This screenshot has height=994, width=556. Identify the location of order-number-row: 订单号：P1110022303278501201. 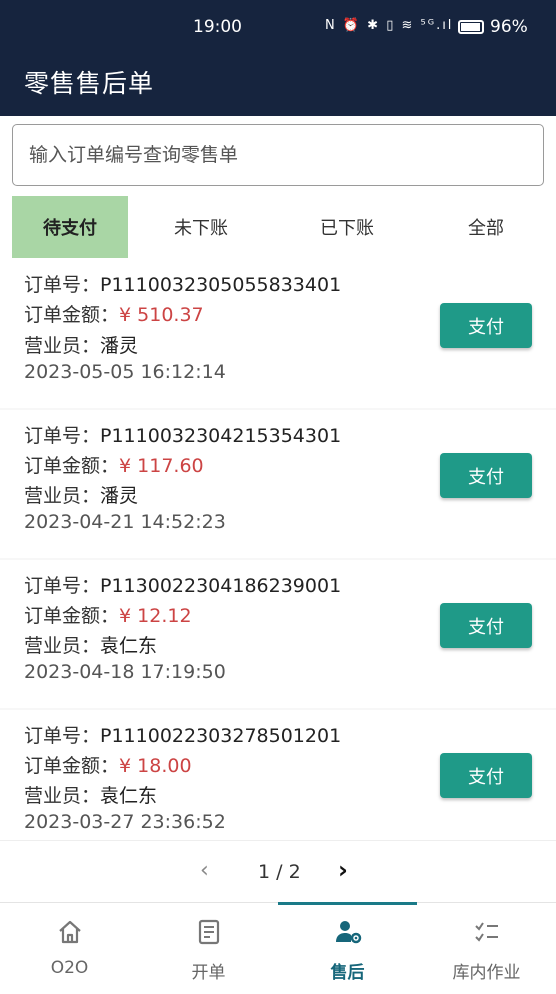
(182, 734).